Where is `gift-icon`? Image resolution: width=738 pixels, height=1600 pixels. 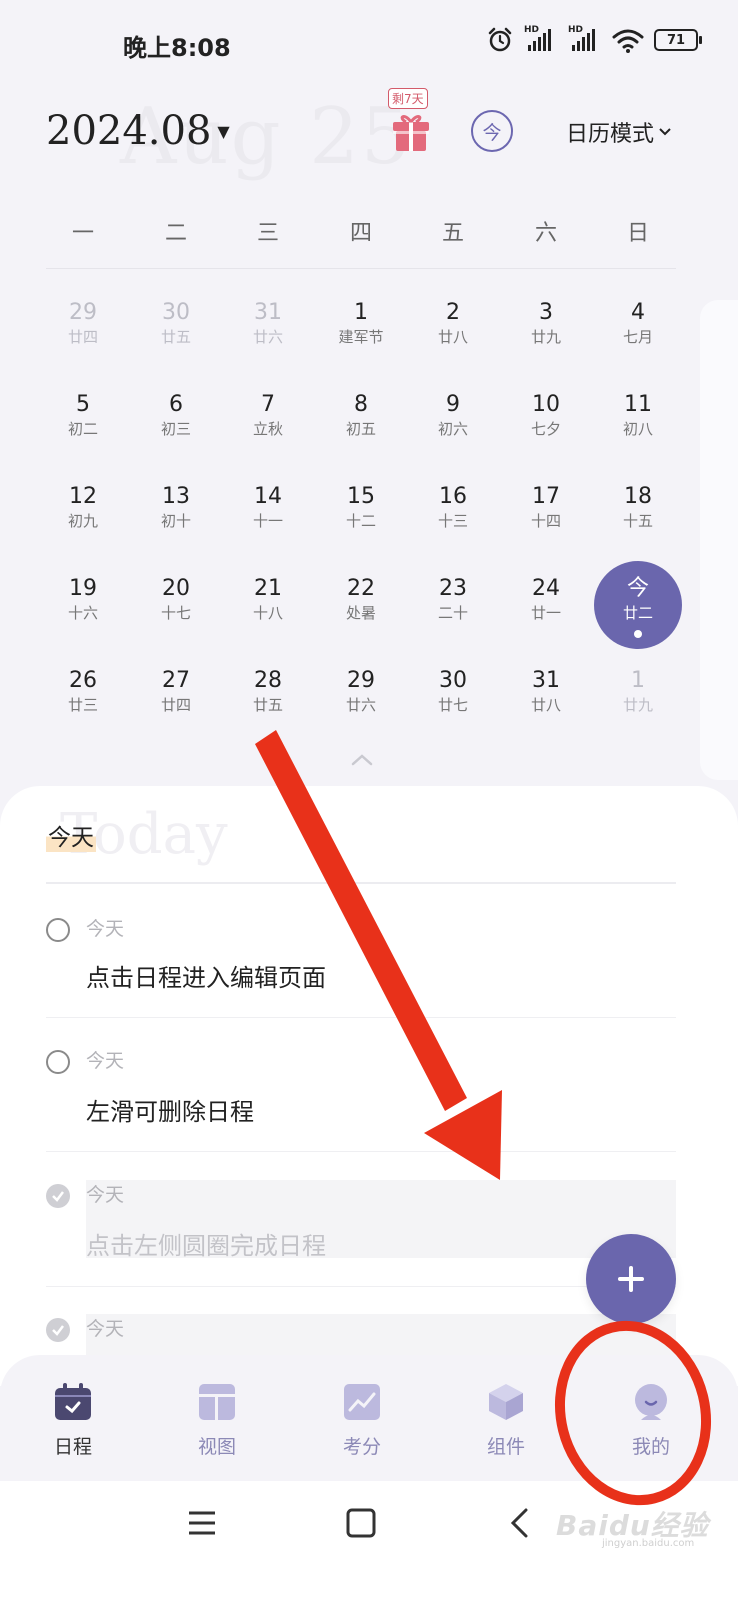 gift-icon is located at coordinates (411, 133).